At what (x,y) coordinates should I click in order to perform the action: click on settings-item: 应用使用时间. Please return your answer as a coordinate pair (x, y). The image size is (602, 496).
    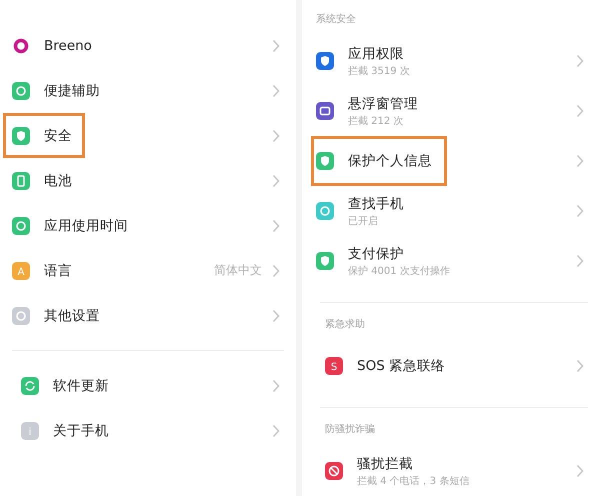
    Looking at the image, I should click on (143, 225).